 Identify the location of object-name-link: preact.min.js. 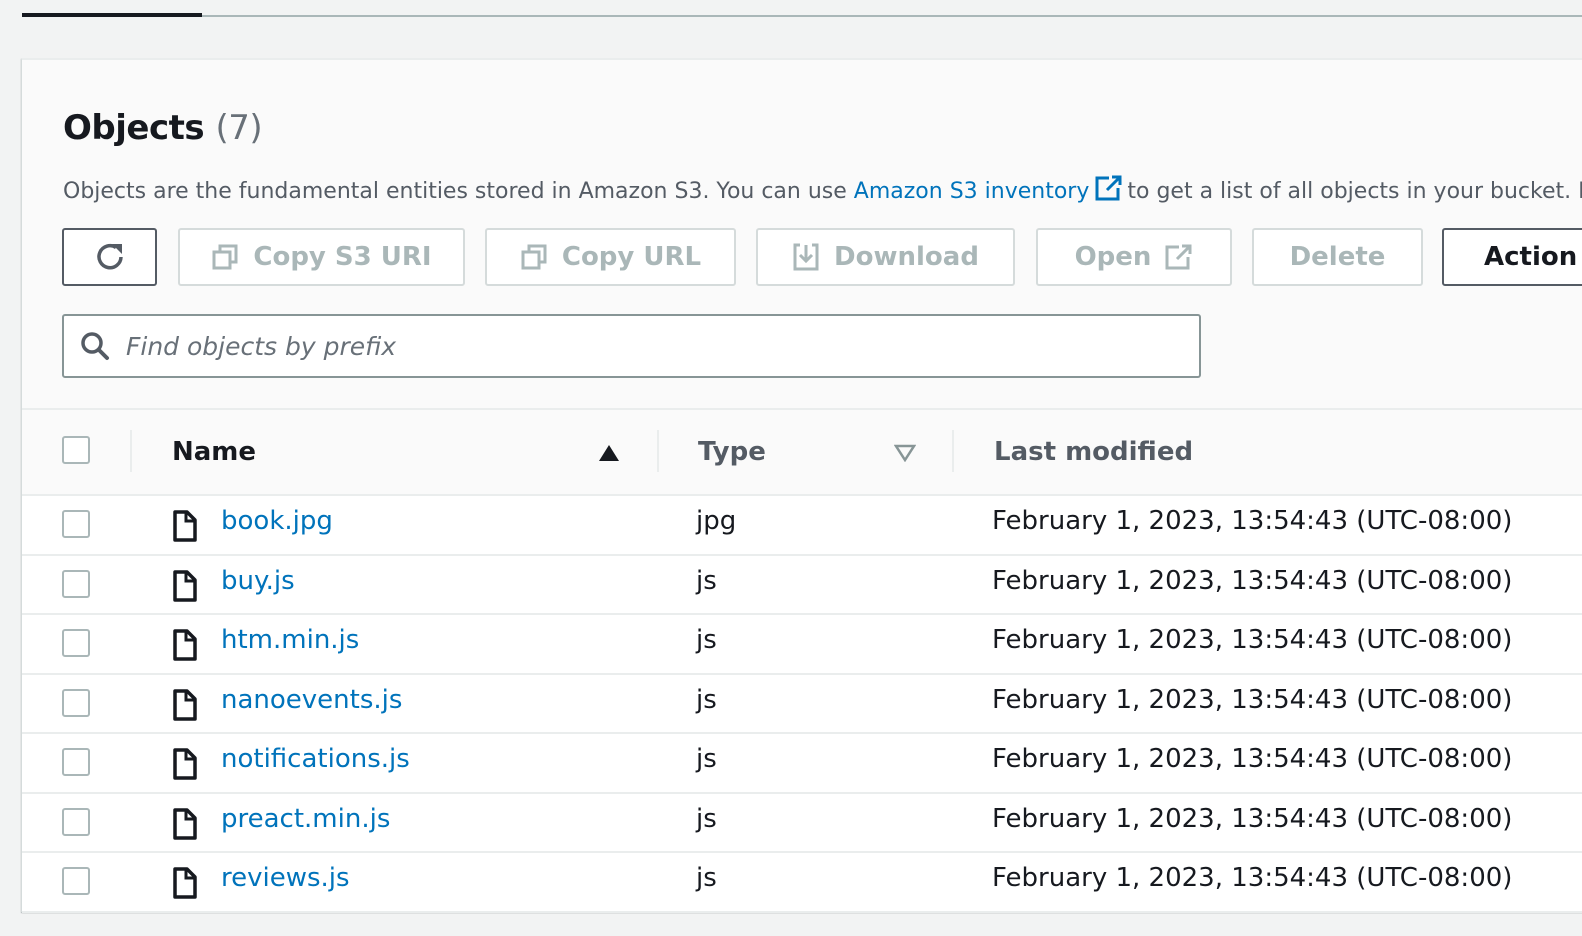
(305, 819).